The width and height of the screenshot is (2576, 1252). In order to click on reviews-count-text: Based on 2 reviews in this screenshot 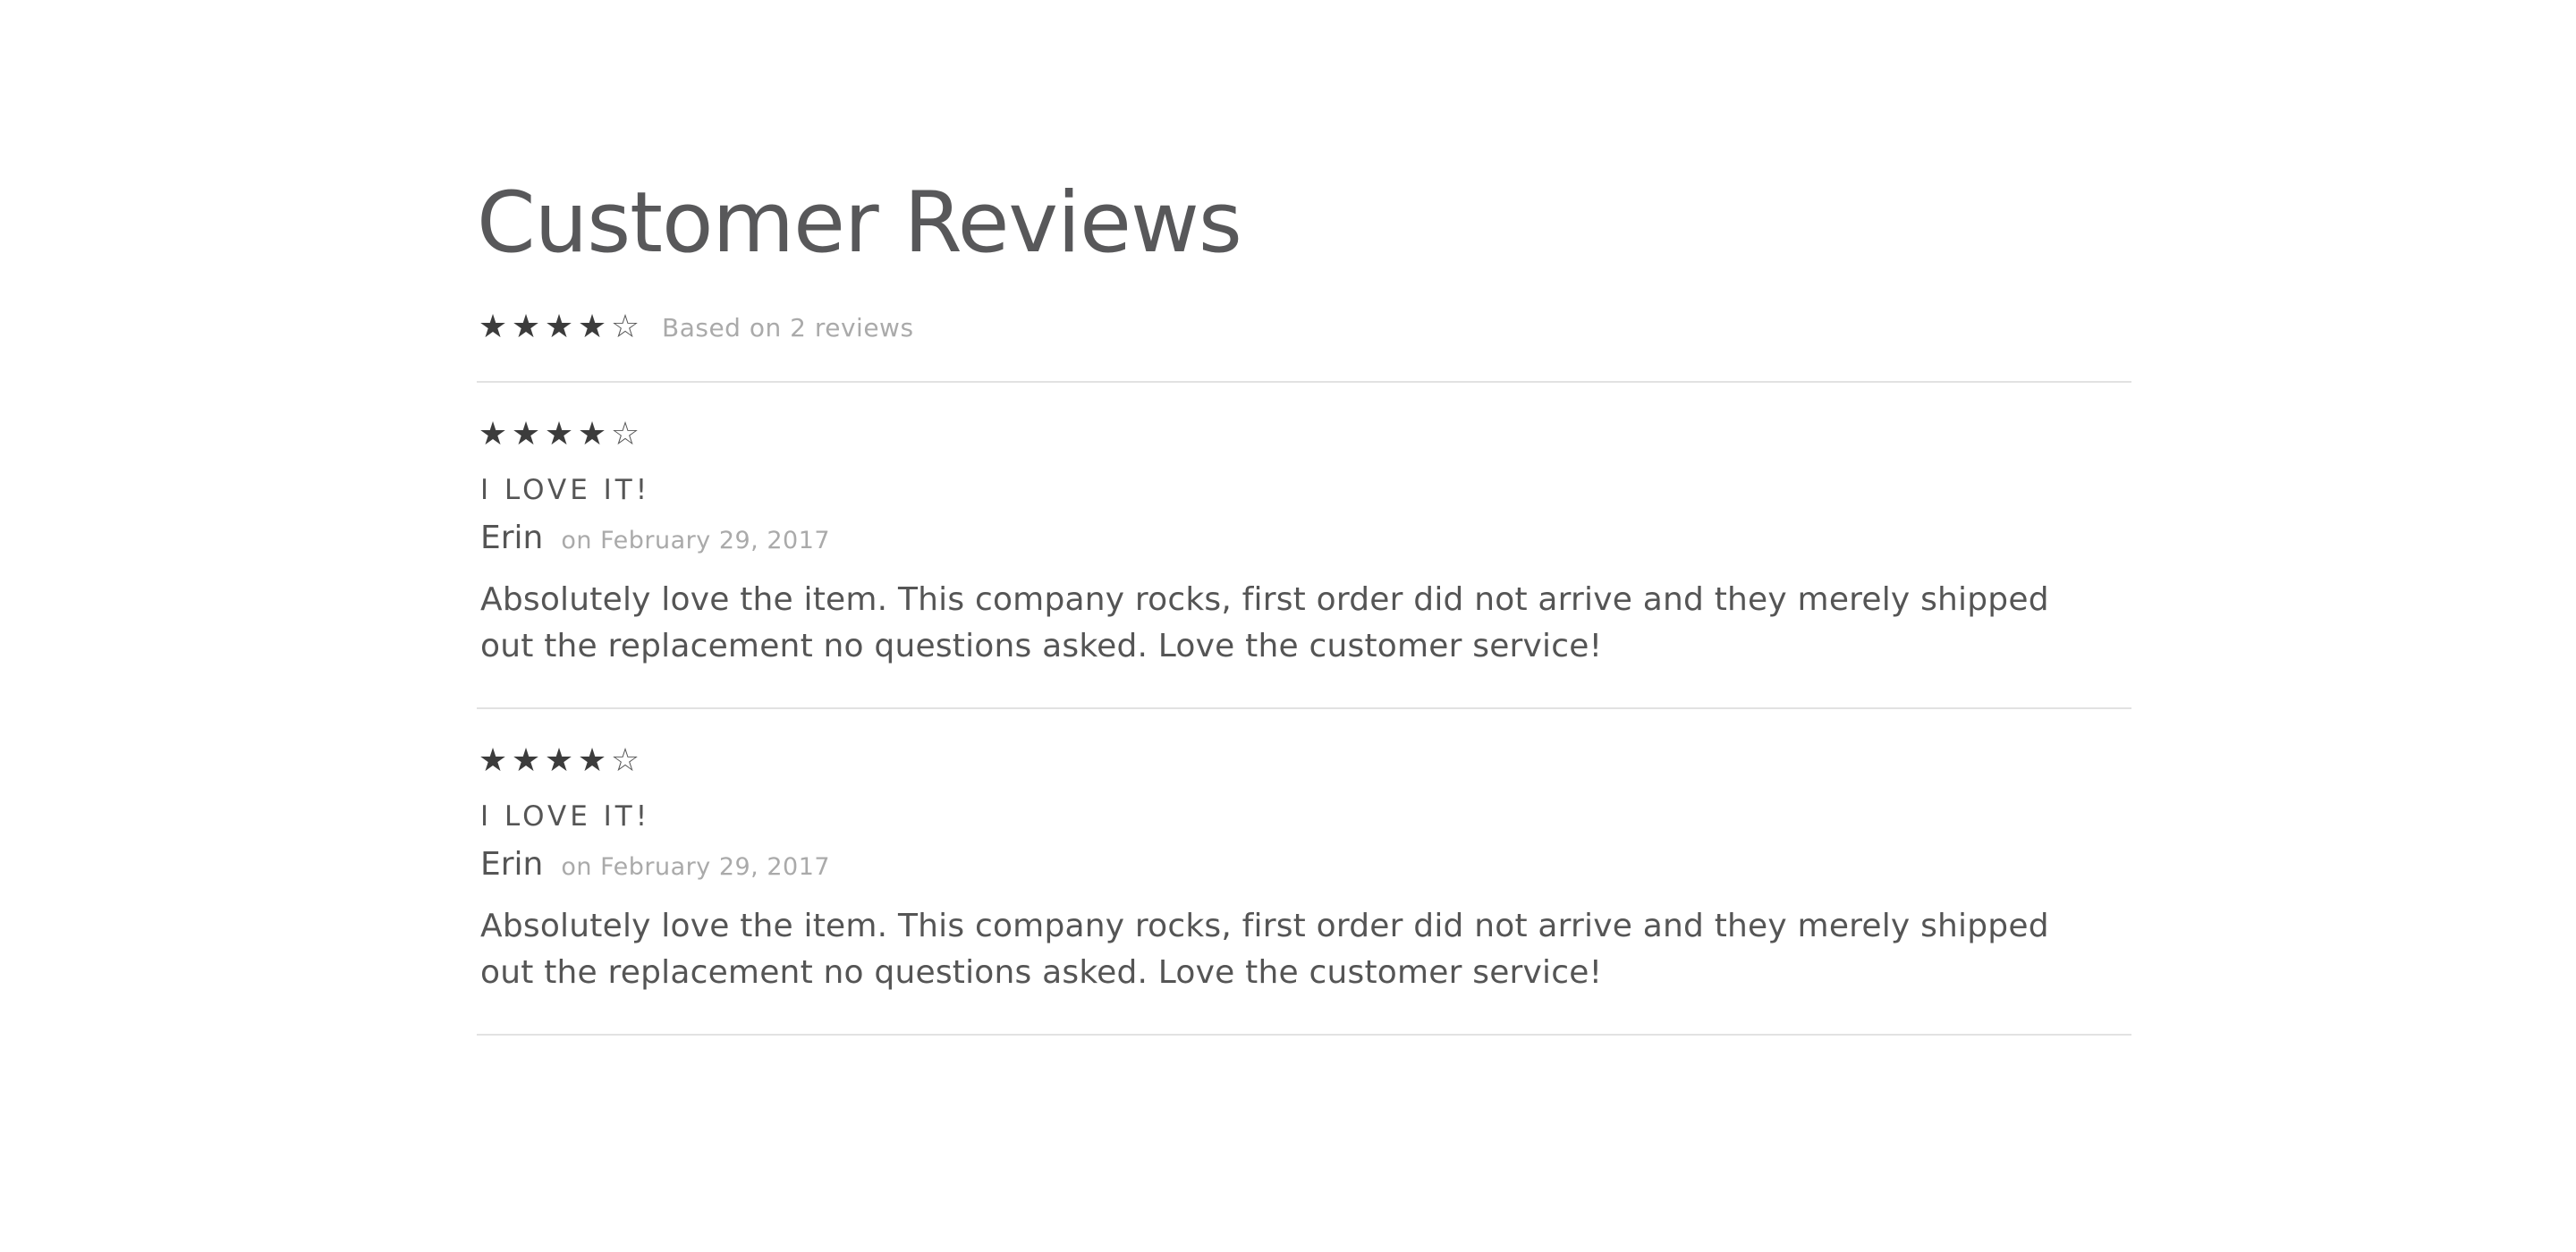, I will do `click(788, 327)`.